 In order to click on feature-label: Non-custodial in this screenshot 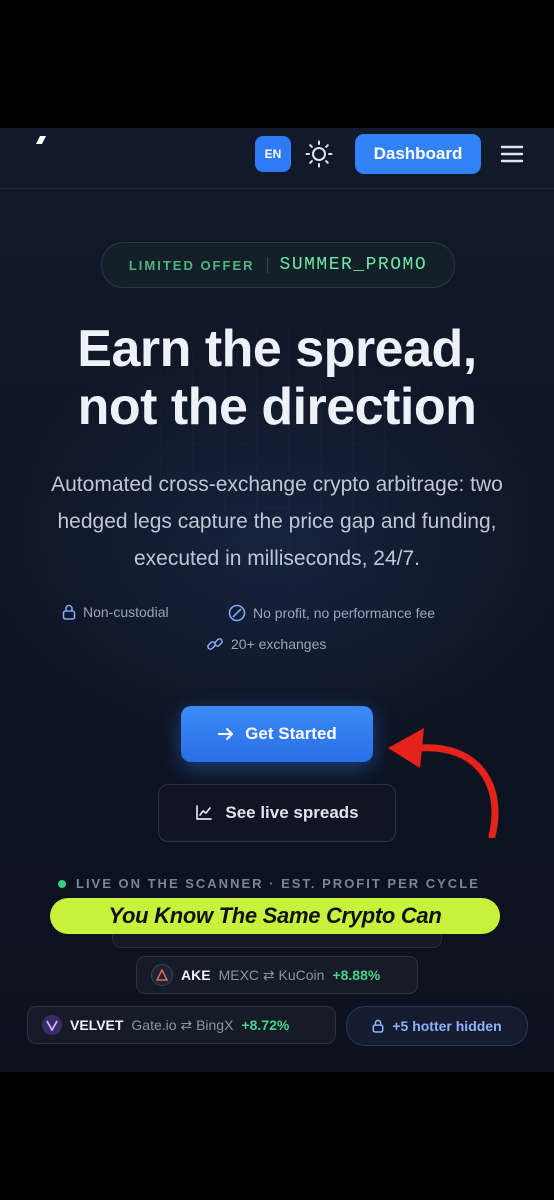, I will do `click(126, 612)`.